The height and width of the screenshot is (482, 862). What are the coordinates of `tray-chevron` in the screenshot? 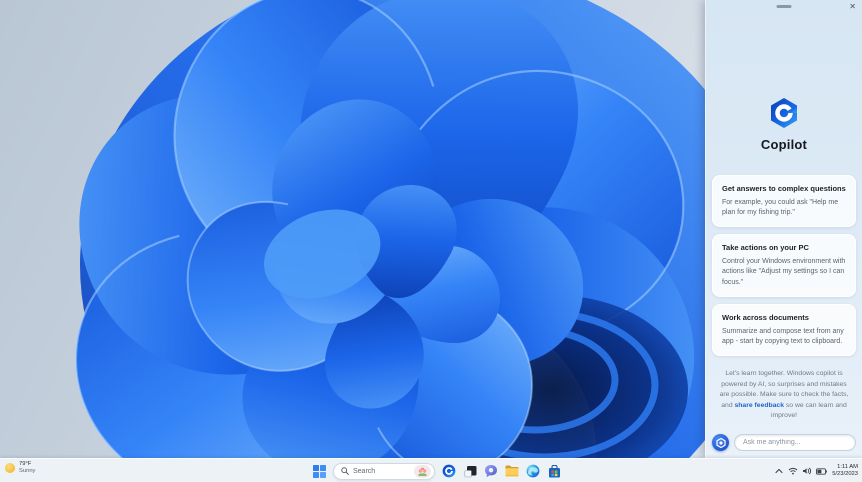 It's located at (779, 471).